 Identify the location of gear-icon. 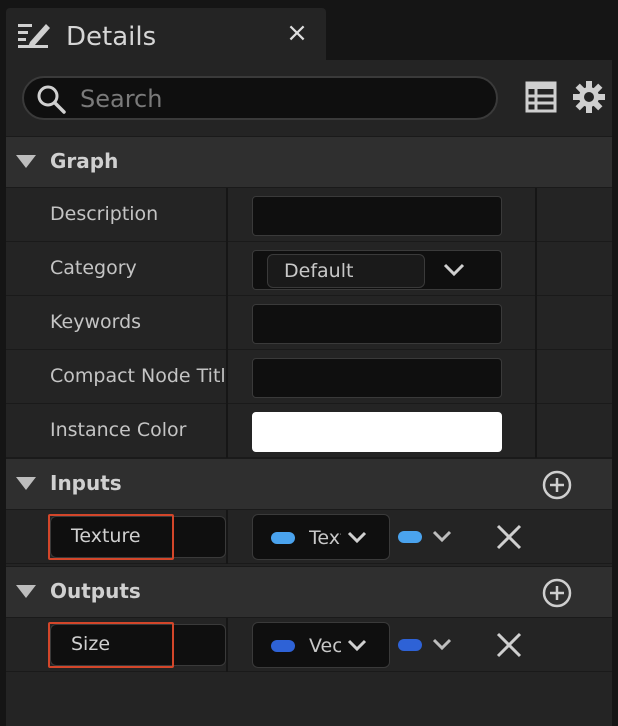
(589, 97).